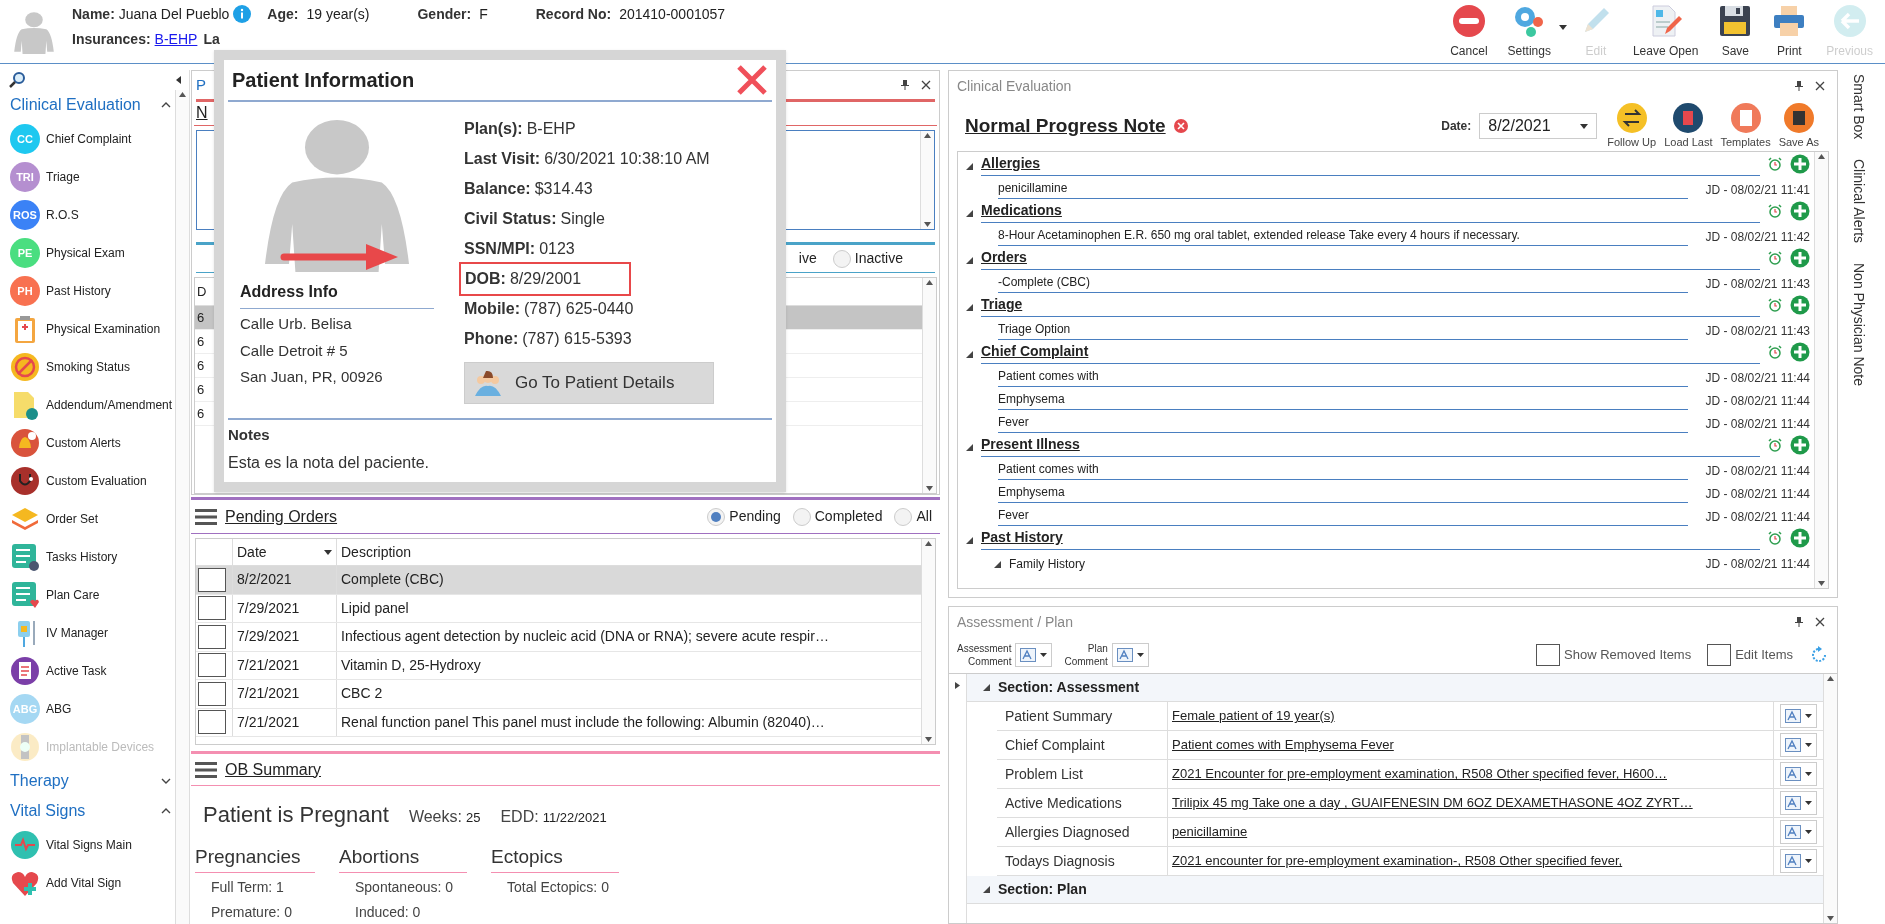  What do you see at coordinates (1055, 745) in the screenshot?
I see `field-label: Chief Complaint` at bounding box center [1055, 745].